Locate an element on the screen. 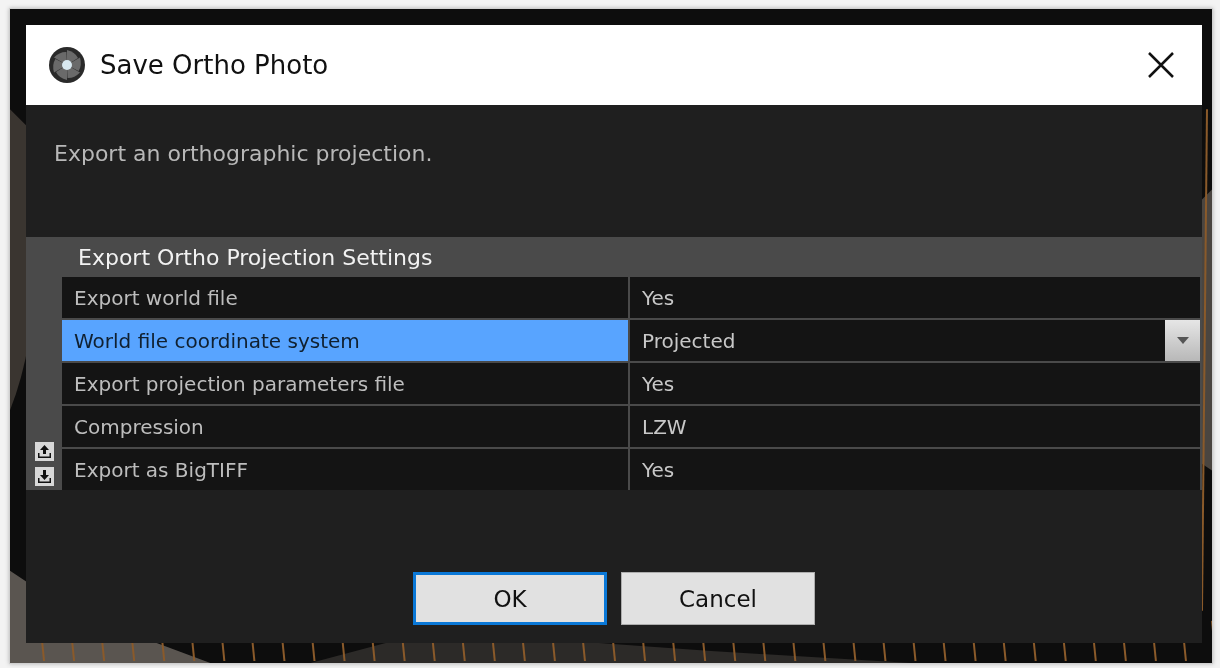  download-button is located at coordinates (44, 476).